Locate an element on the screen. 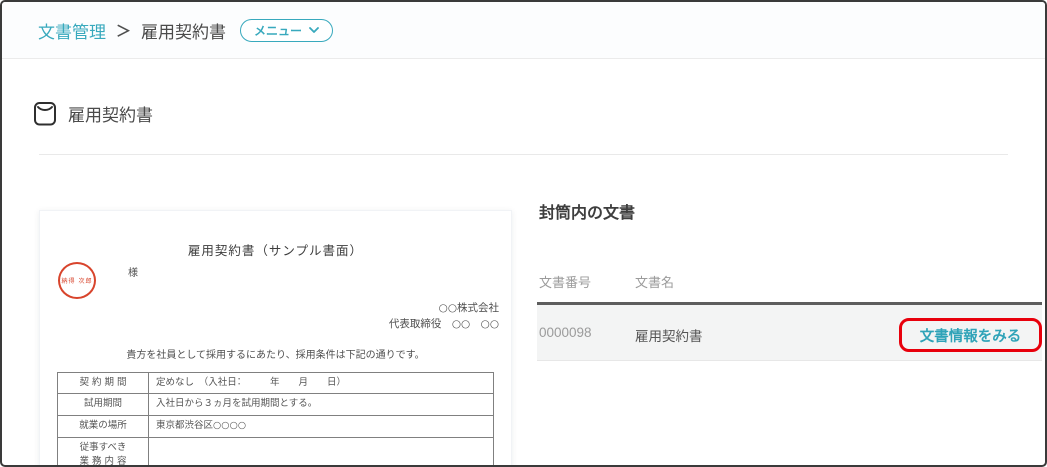 This screenshot has height=467, width=1047. contract-intro: 貴方を社員として採用するにあたり、採用条件は下記の通りです。 is located at coordinates (275, 355).